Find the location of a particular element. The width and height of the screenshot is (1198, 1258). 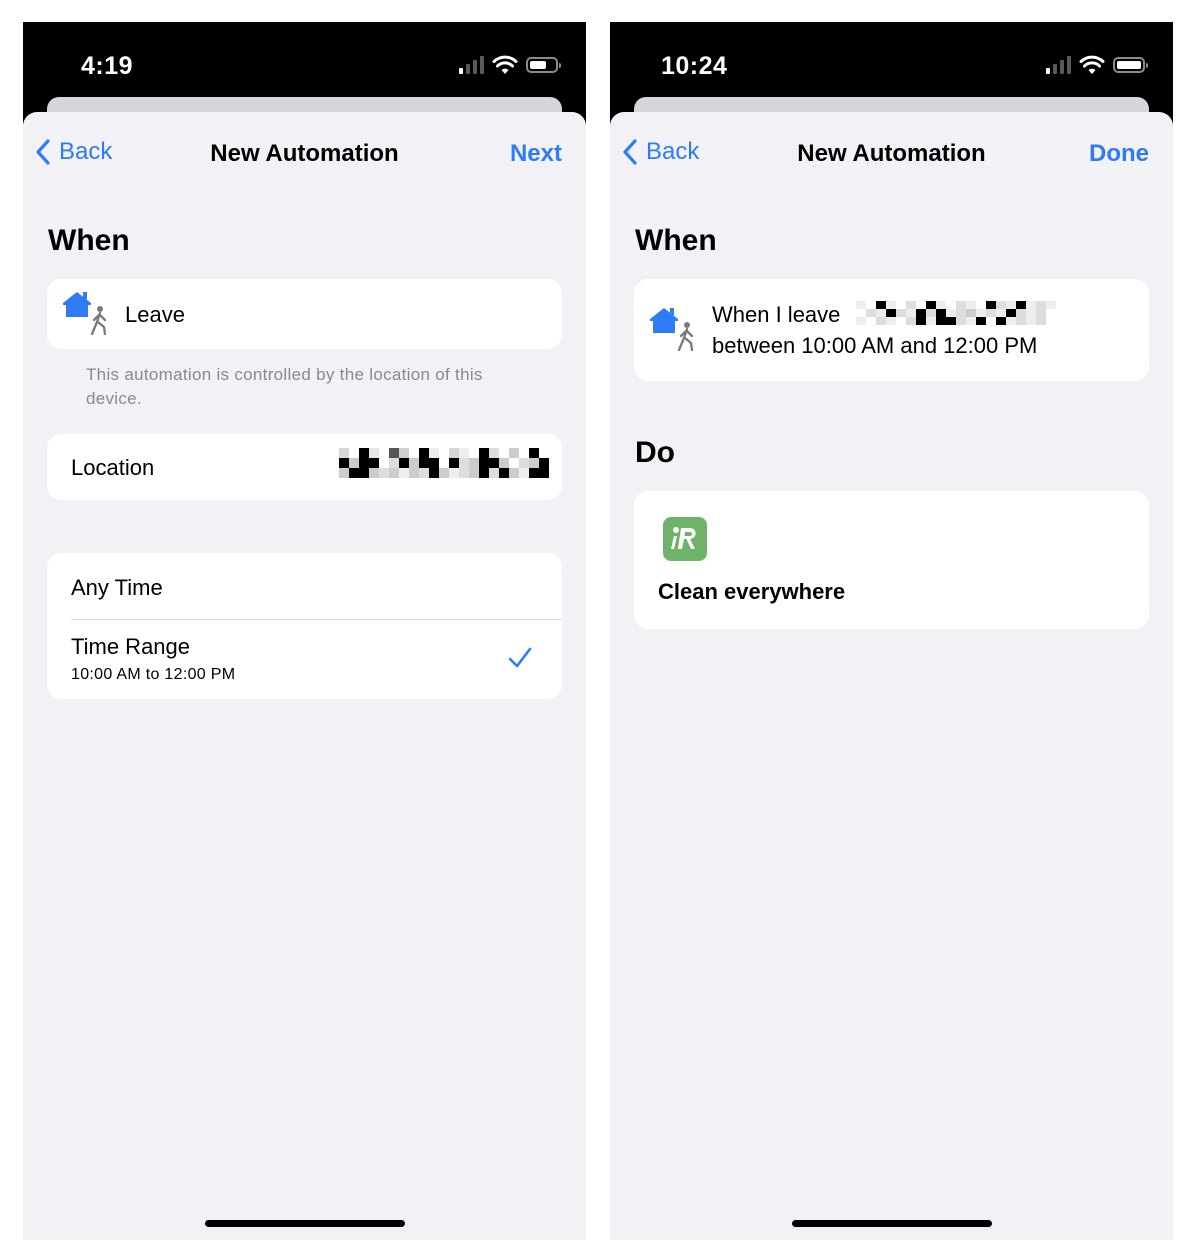

time-range-label: Time Range is located at coordinates (131, 646).